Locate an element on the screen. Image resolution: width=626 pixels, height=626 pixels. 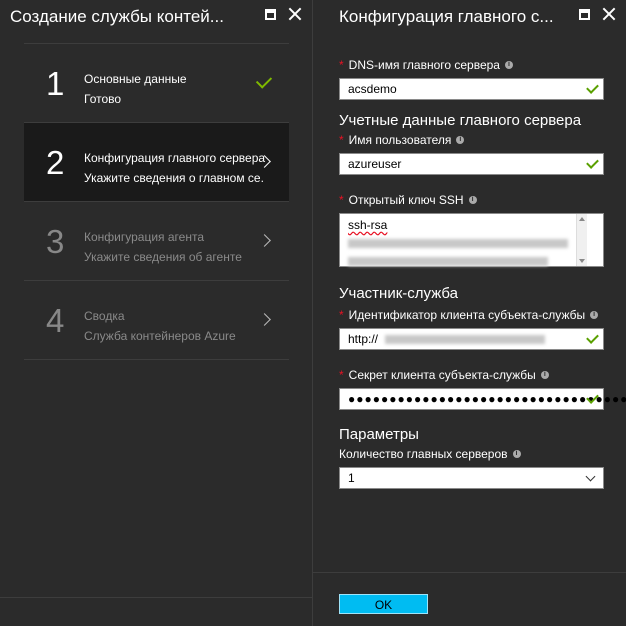
scroll-up-icon is located at coordinates (582, 219).